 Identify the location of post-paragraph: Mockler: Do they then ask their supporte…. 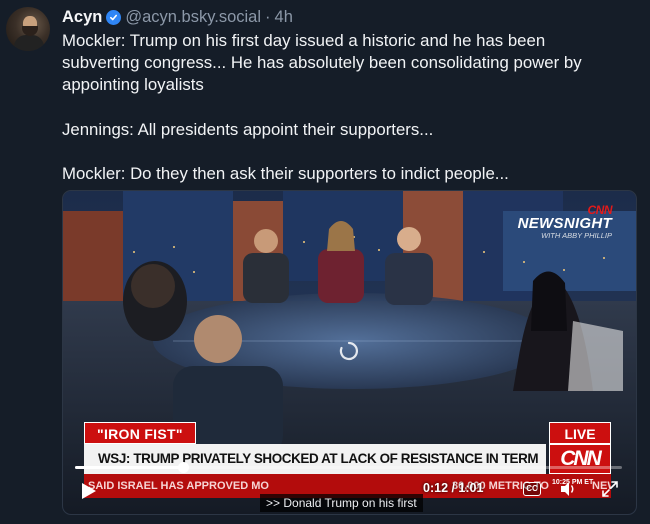
(285, 173).